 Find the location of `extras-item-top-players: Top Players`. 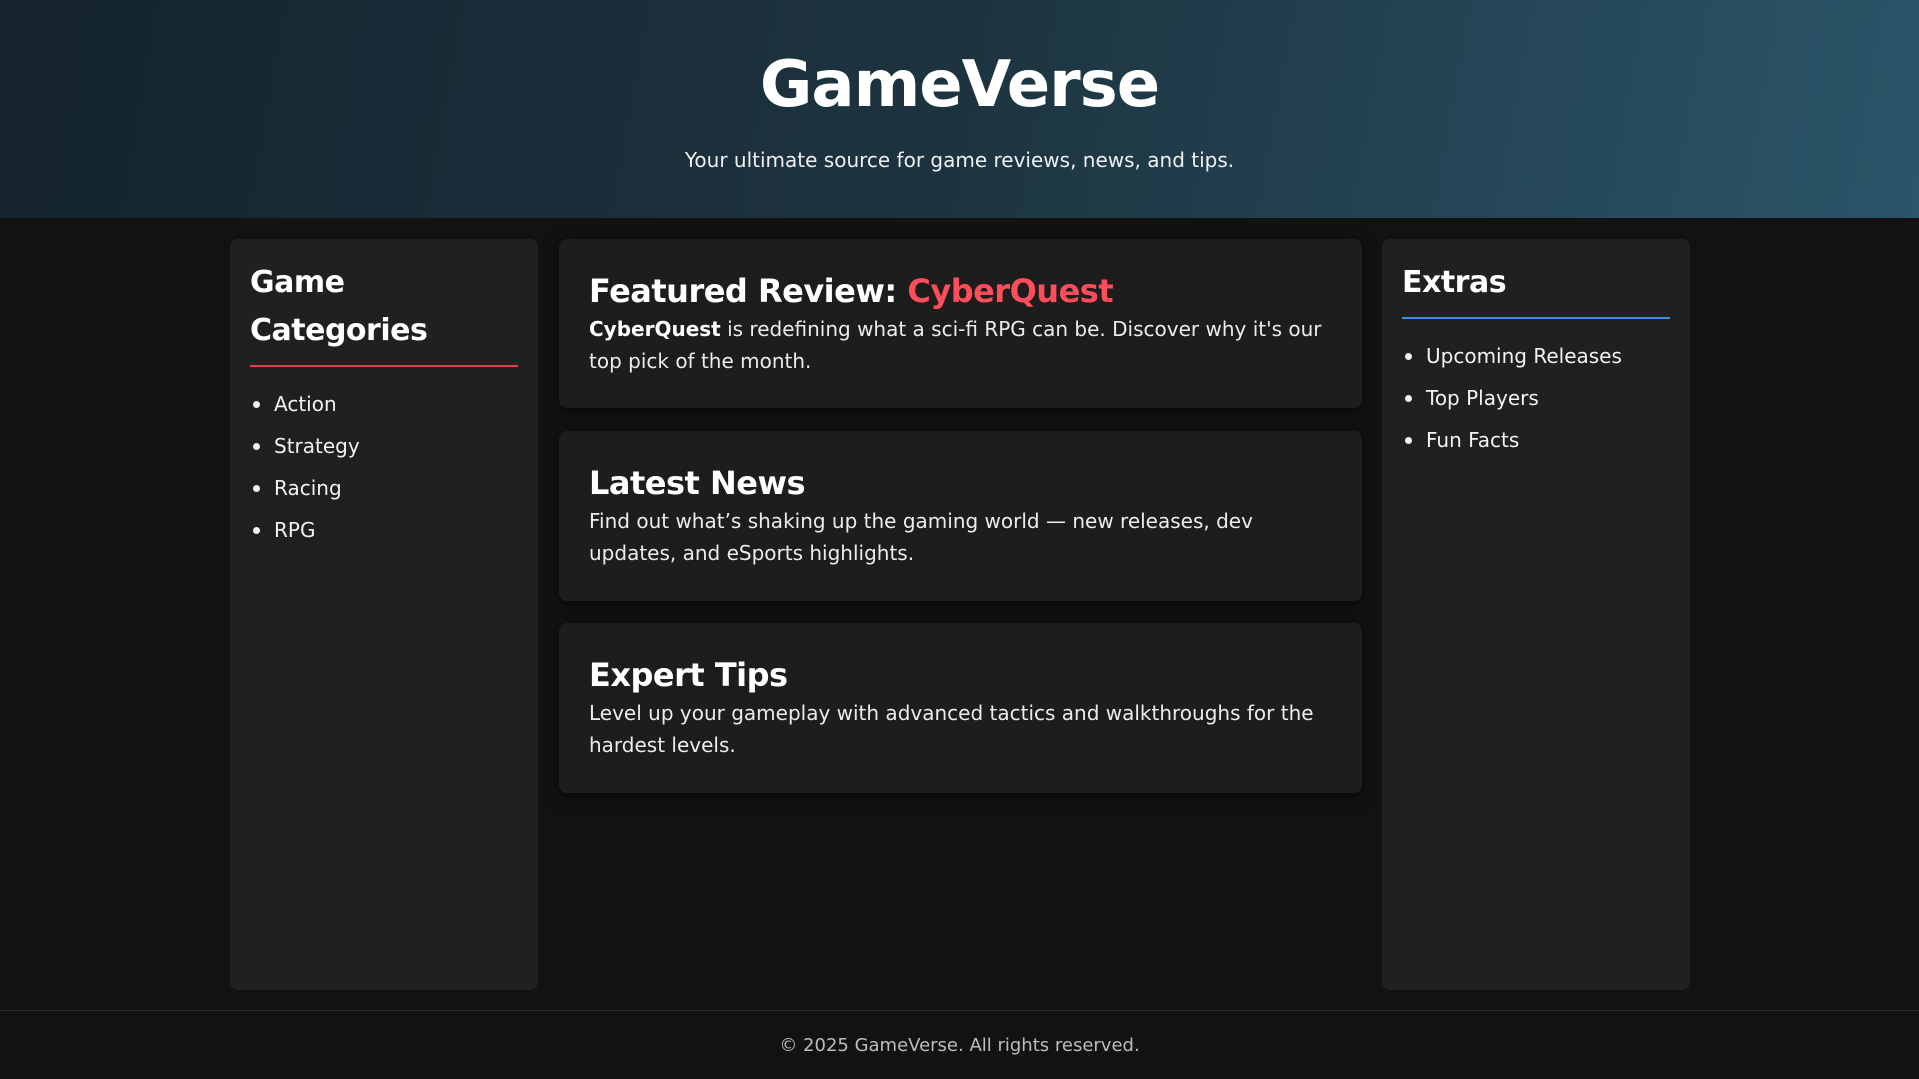

extras-item-top-players: Top Players is located at coordinates (1536, 398).